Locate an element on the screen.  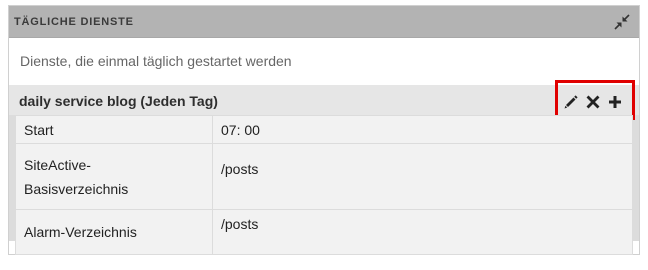
property-key: SiteActive- Basisverzeichnis is located at coordinates (114, 176).